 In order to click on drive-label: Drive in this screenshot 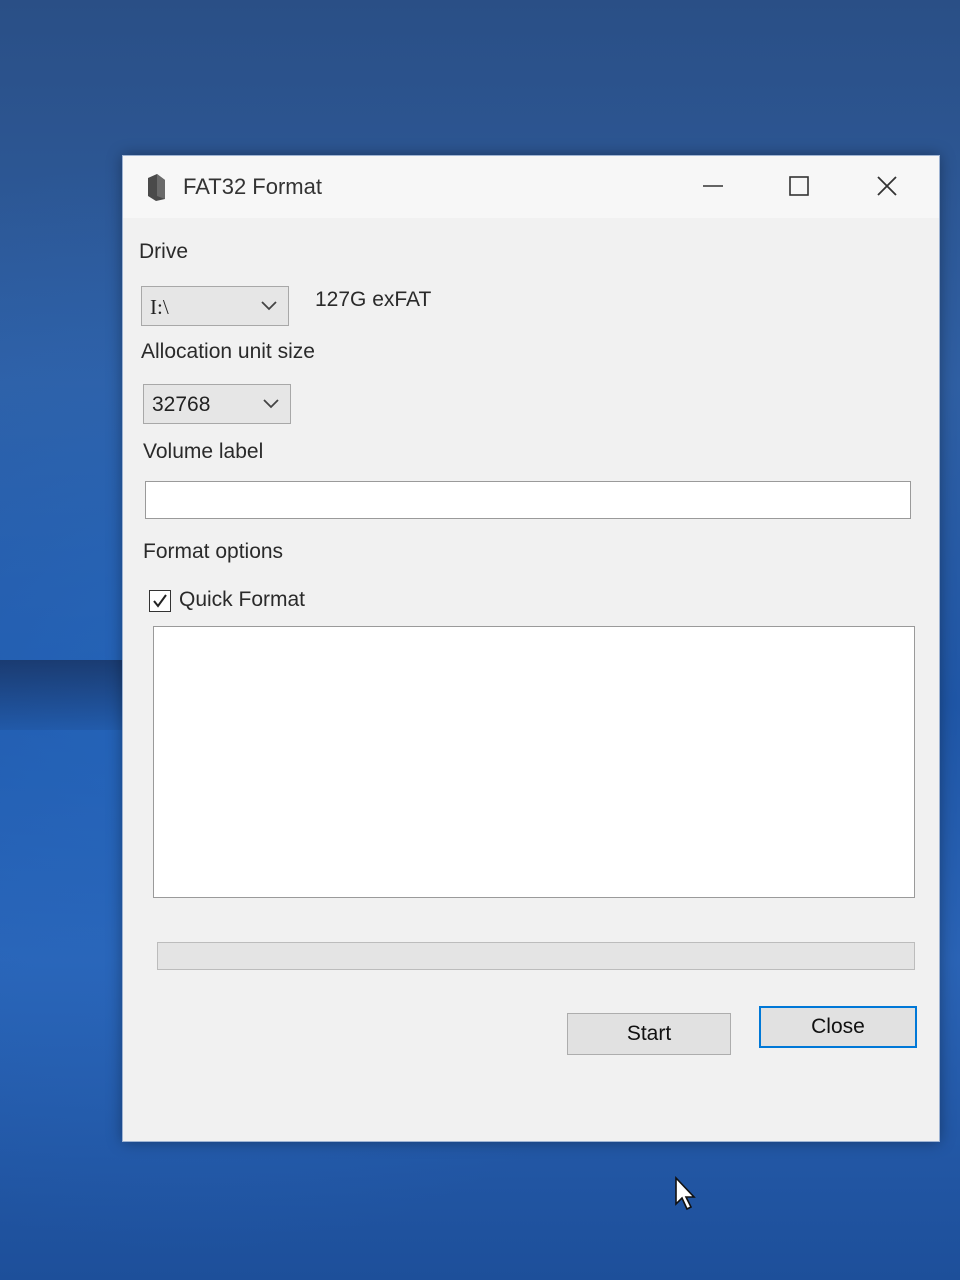, I will do `click(164, 251)`.